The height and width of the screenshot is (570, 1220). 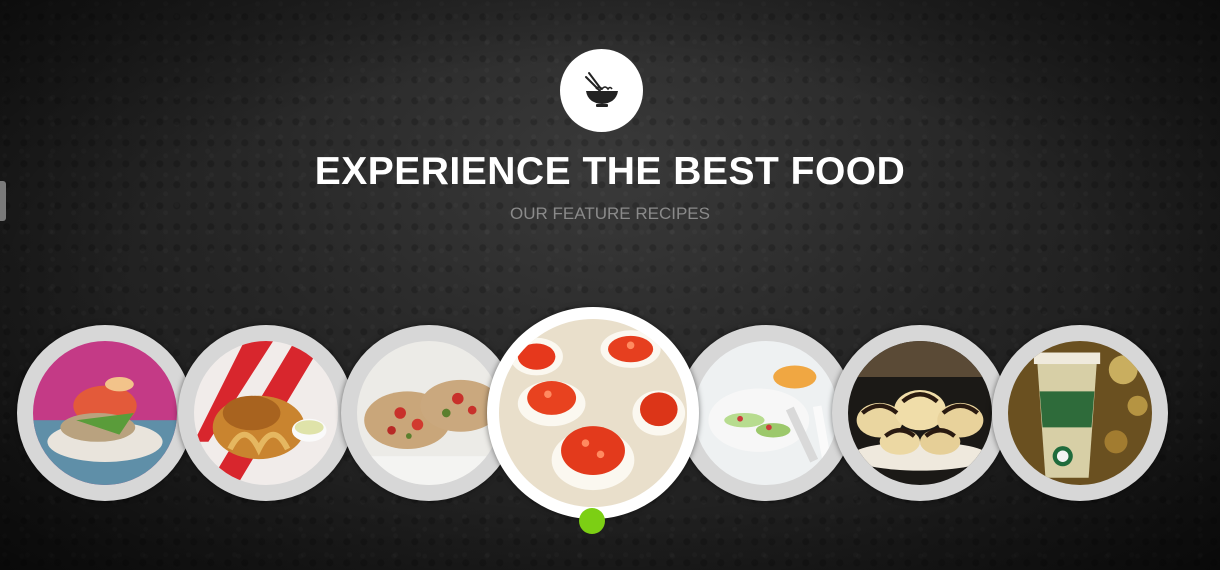 I want to click on recipe-thumb-fried-clams-fries, so click(x=266, y=413).